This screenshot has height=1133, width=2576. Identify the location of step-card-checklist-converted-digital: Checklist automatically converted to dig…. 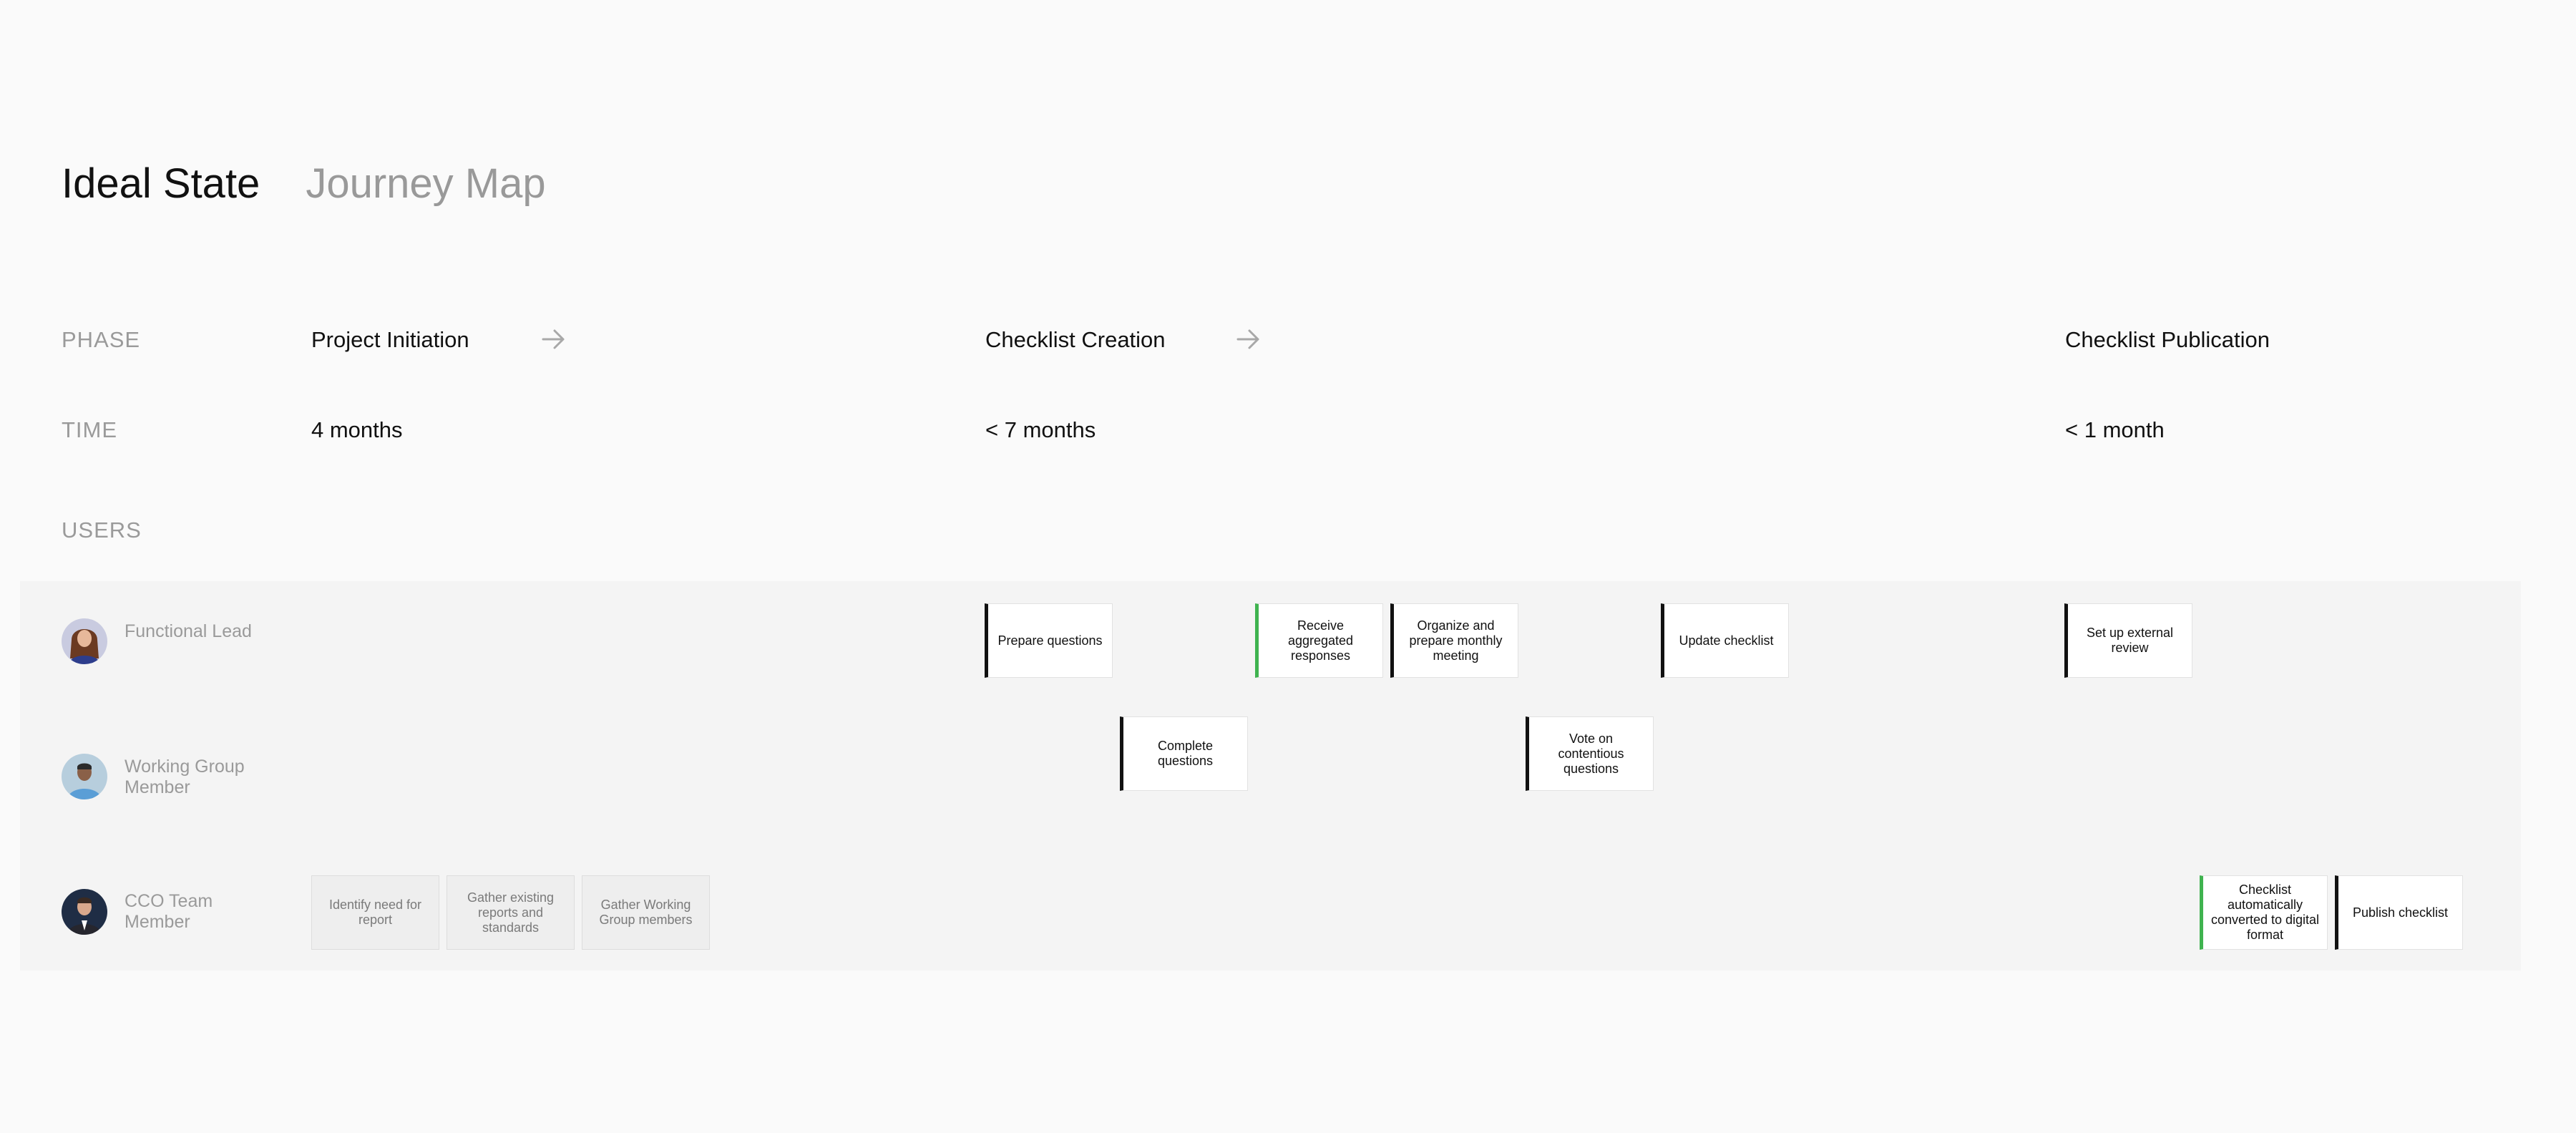
(2264, 912).